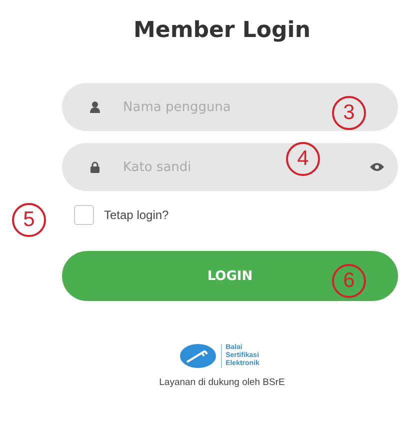 The height and width of the screenshot is (426, 410). I want to click on annotation-circle: 4, so click(303, 159).